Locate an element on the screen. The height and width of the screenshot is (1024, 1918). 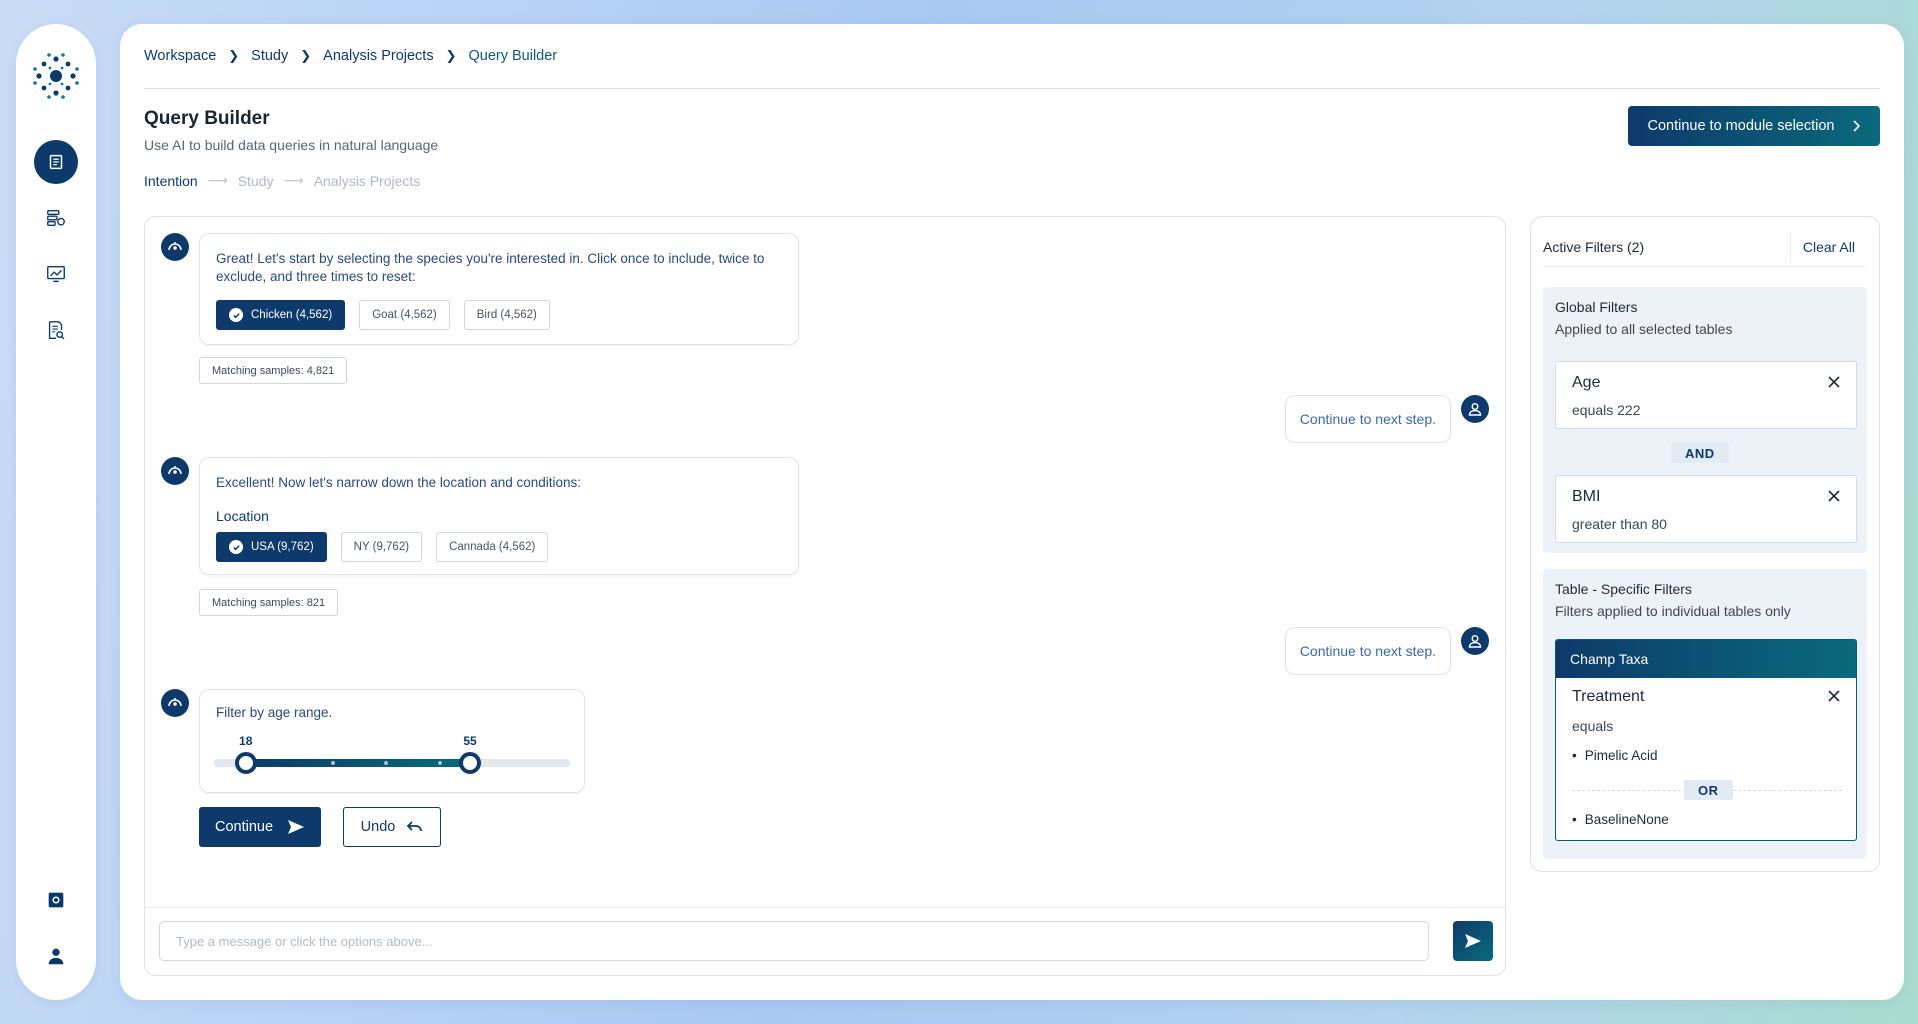
database-settings-icon is located at coordinates (56, 218).